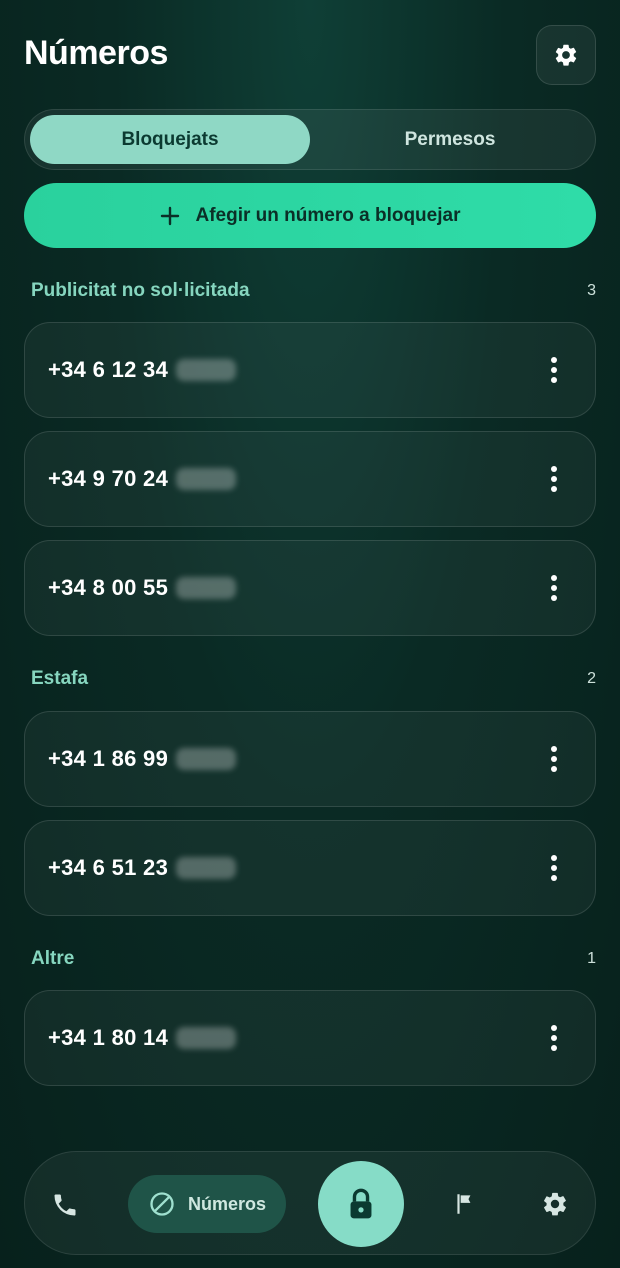 The width and height of the screenshot is (620, 1268). What do you see at coordinates (313, 959) in the screenshot?
I see `section-header-altre: Altre 1` at bounding box center [313, 959].